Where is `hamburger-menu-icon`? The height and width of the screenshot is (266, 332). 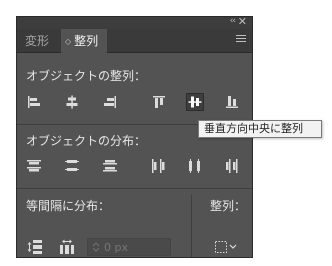 hamburger-menu-icon is located at coordinates (241, 39).